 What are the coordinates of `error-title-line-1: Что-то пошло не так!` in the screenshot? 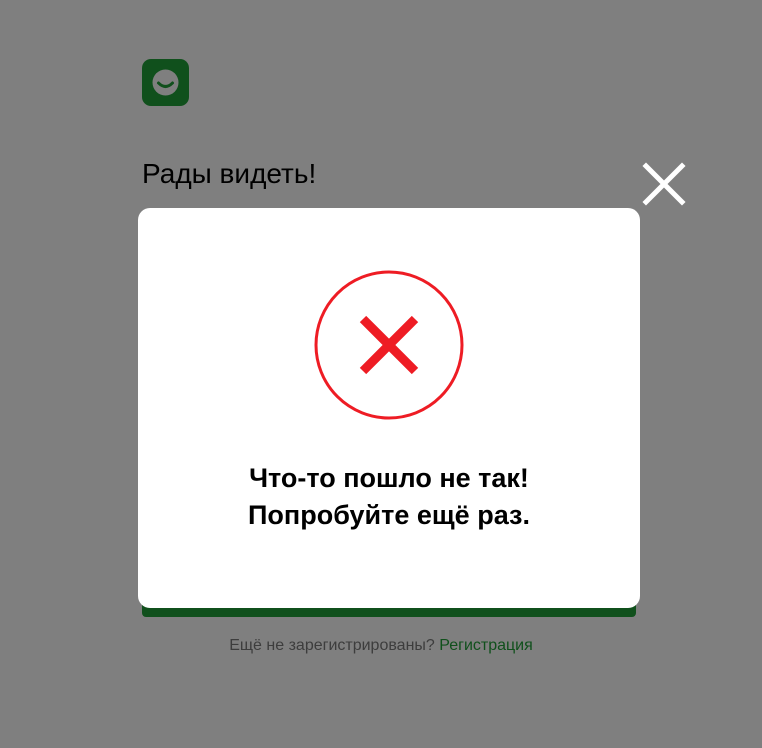 It's located at (389, 478).